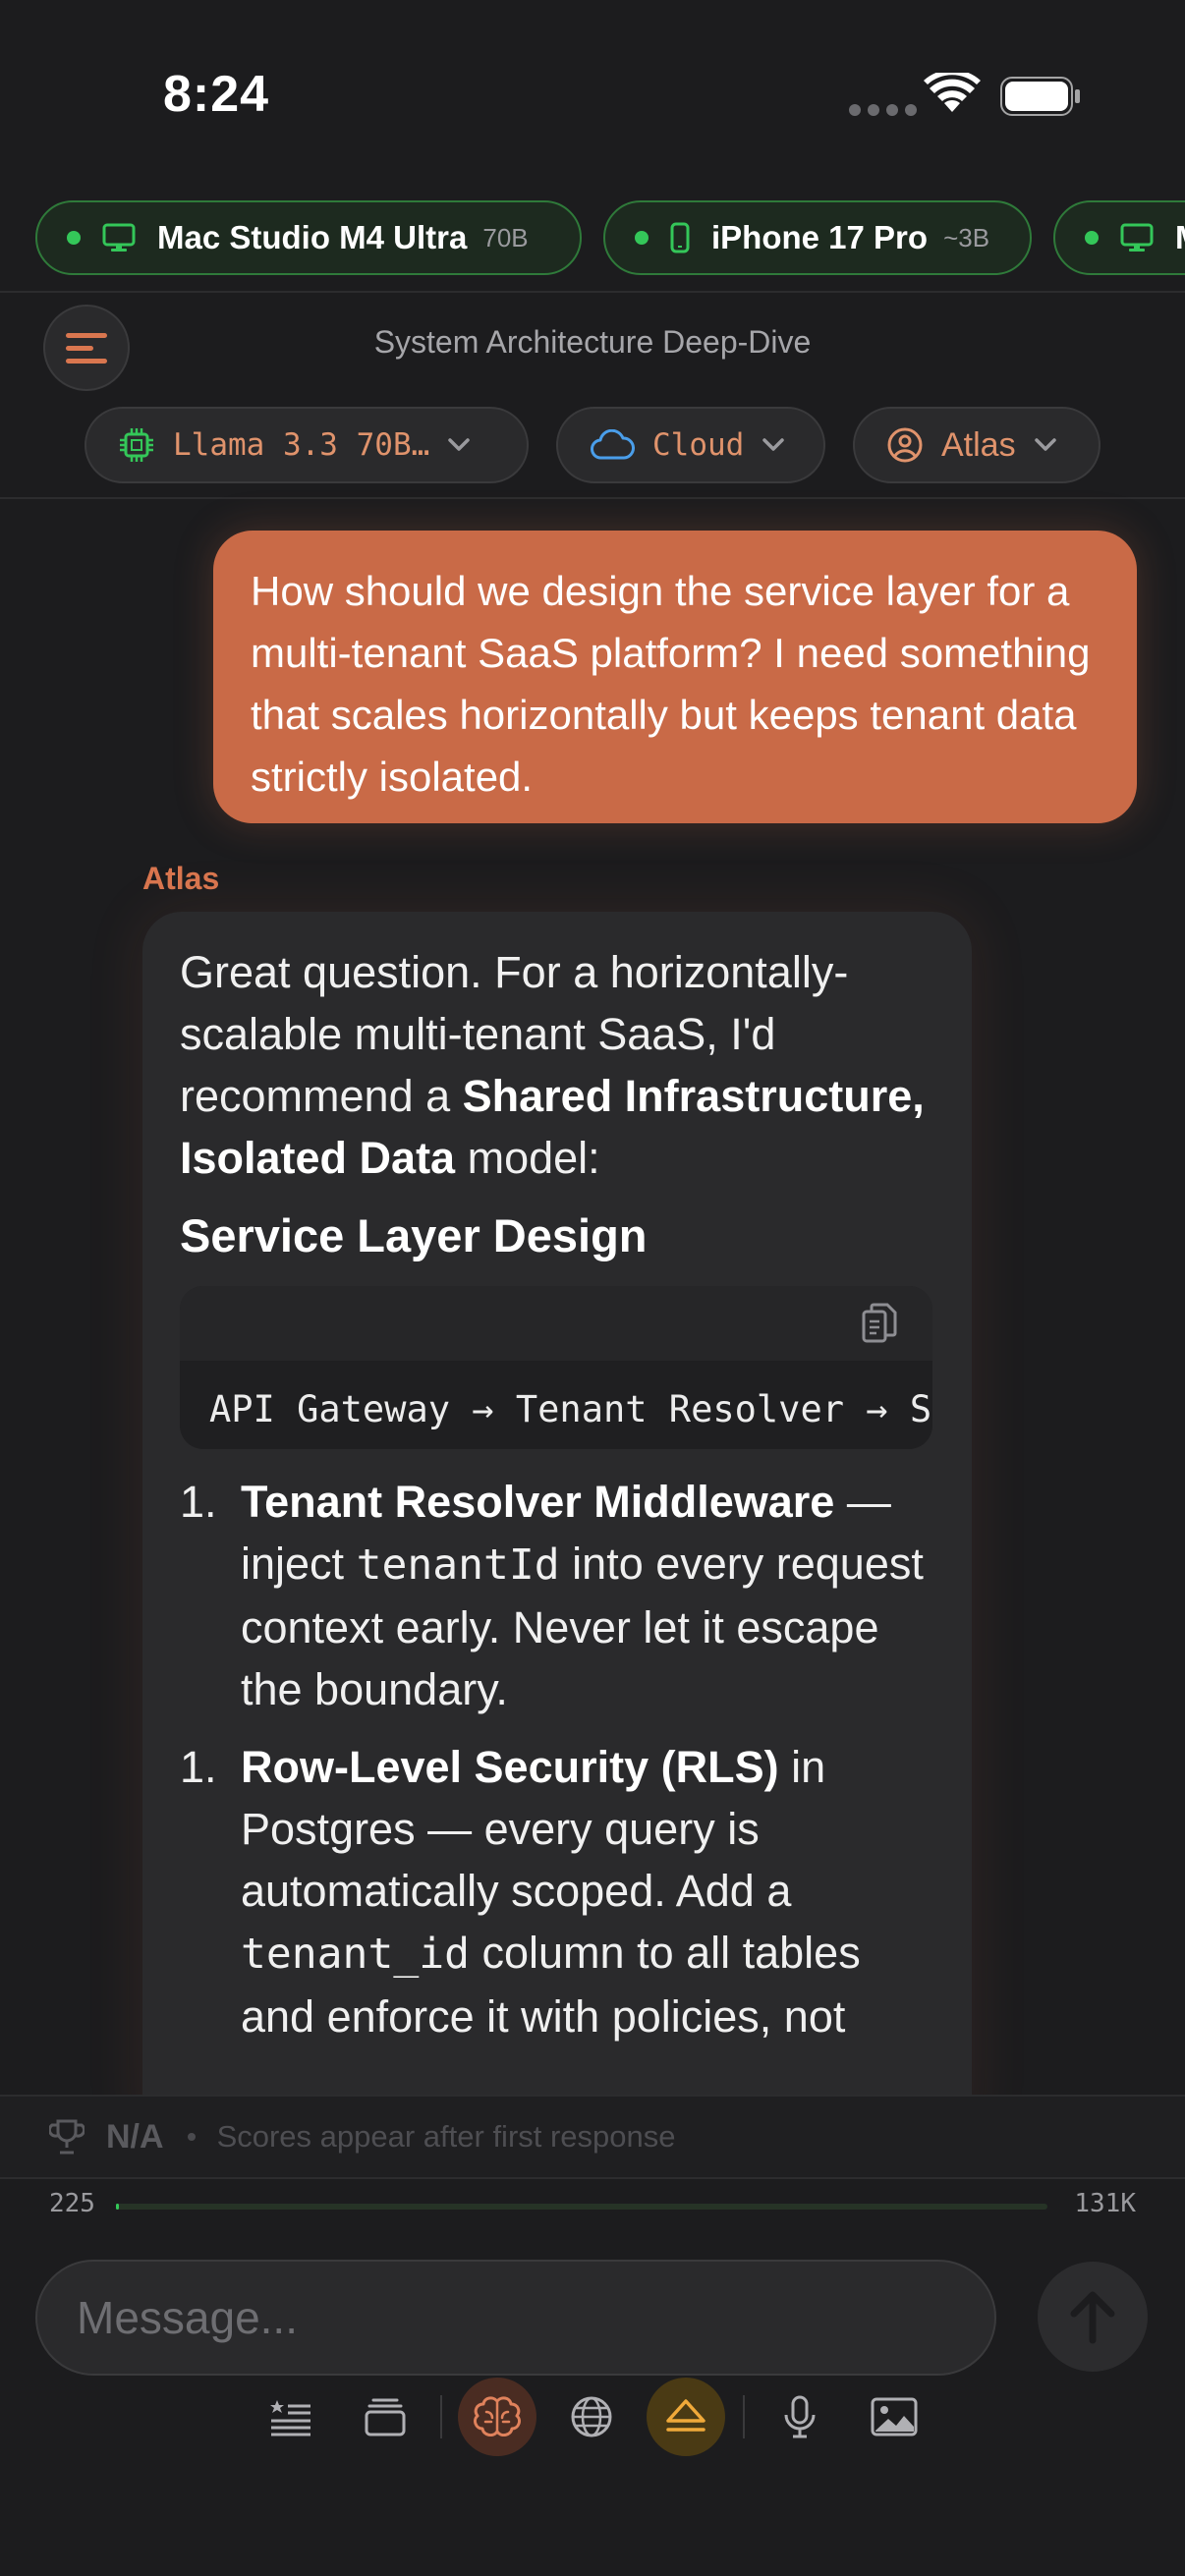 This screenshot has height=2576, width=1185. I want to click on copy-icon, so click(880, 1323).